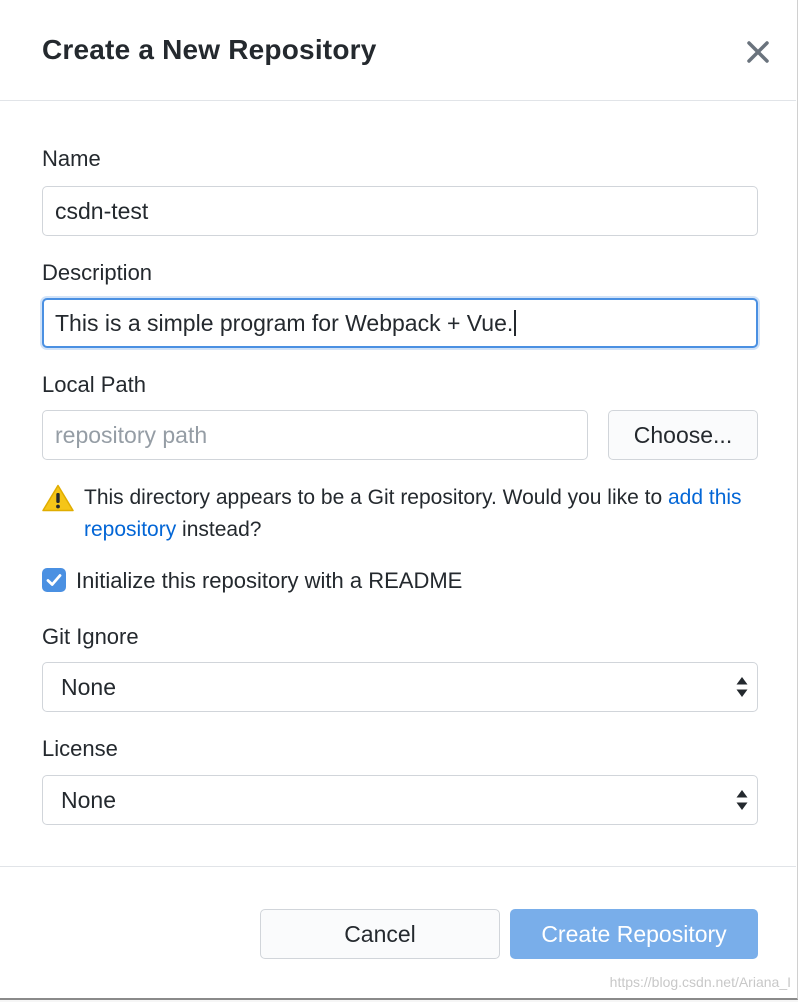 This screenshot has width=798, height=1002. What do you see at coordinates (88, 800) in the screenshot?
I see `license-selected-value: None` at bounding box center [88, 800].